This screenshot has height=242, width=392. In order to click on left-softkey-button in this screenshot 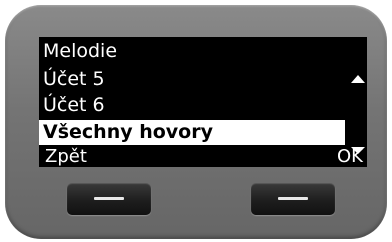, I will do `click(109, 199)`.